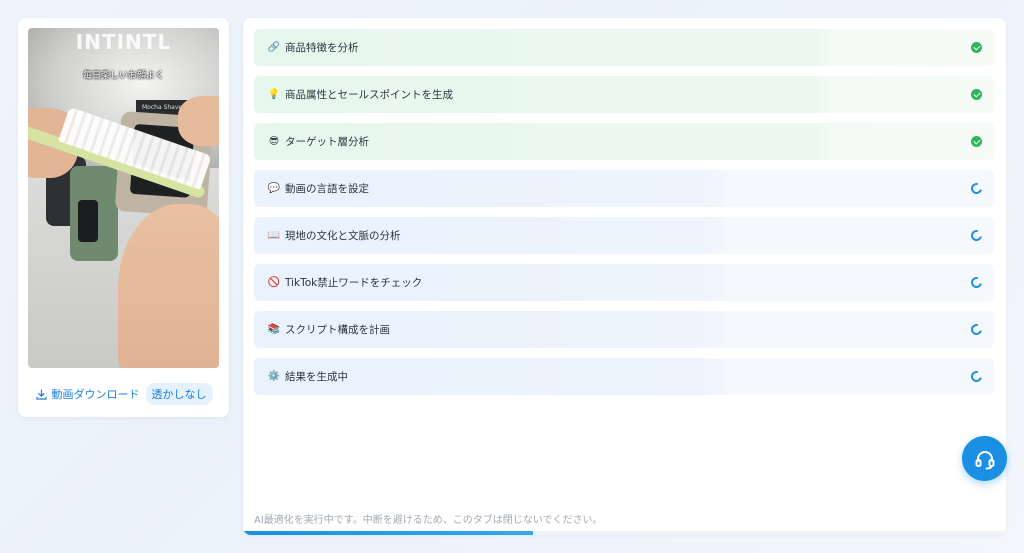 This screenshot has height=553, width=1024. I want to click on footer-note: AI最適化を実行中です。中断を避けるため、このタブは閉じないでください。, so click(428, 520).